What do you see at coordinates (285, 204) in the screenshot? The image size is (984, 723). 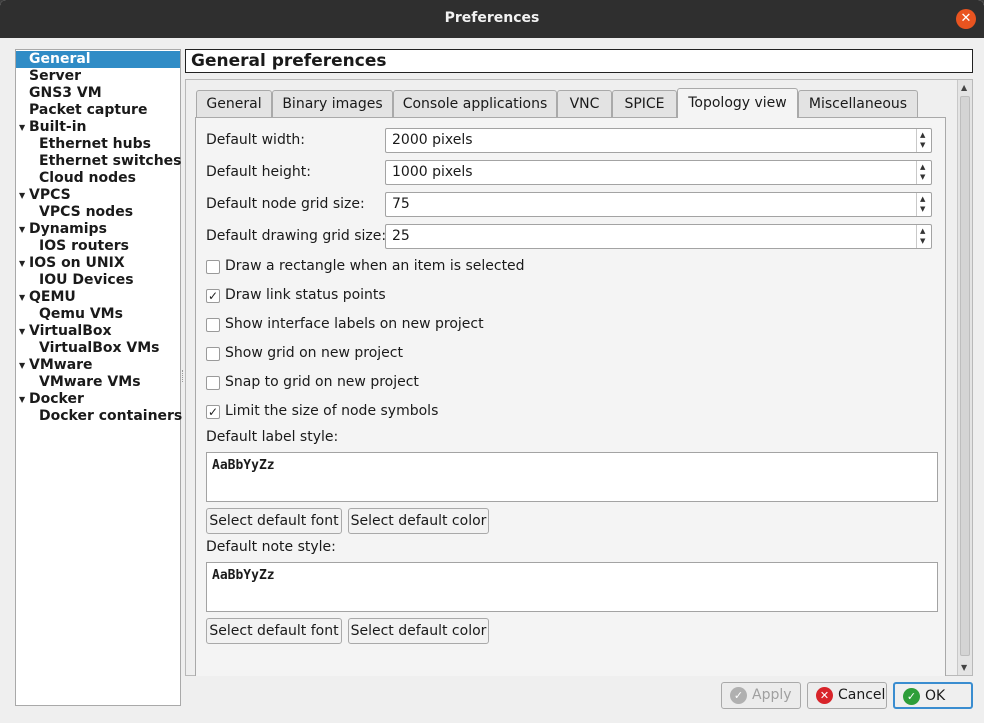 I see `node-grid-size-label: Default node grid size:` at bounding box center [285, 204].